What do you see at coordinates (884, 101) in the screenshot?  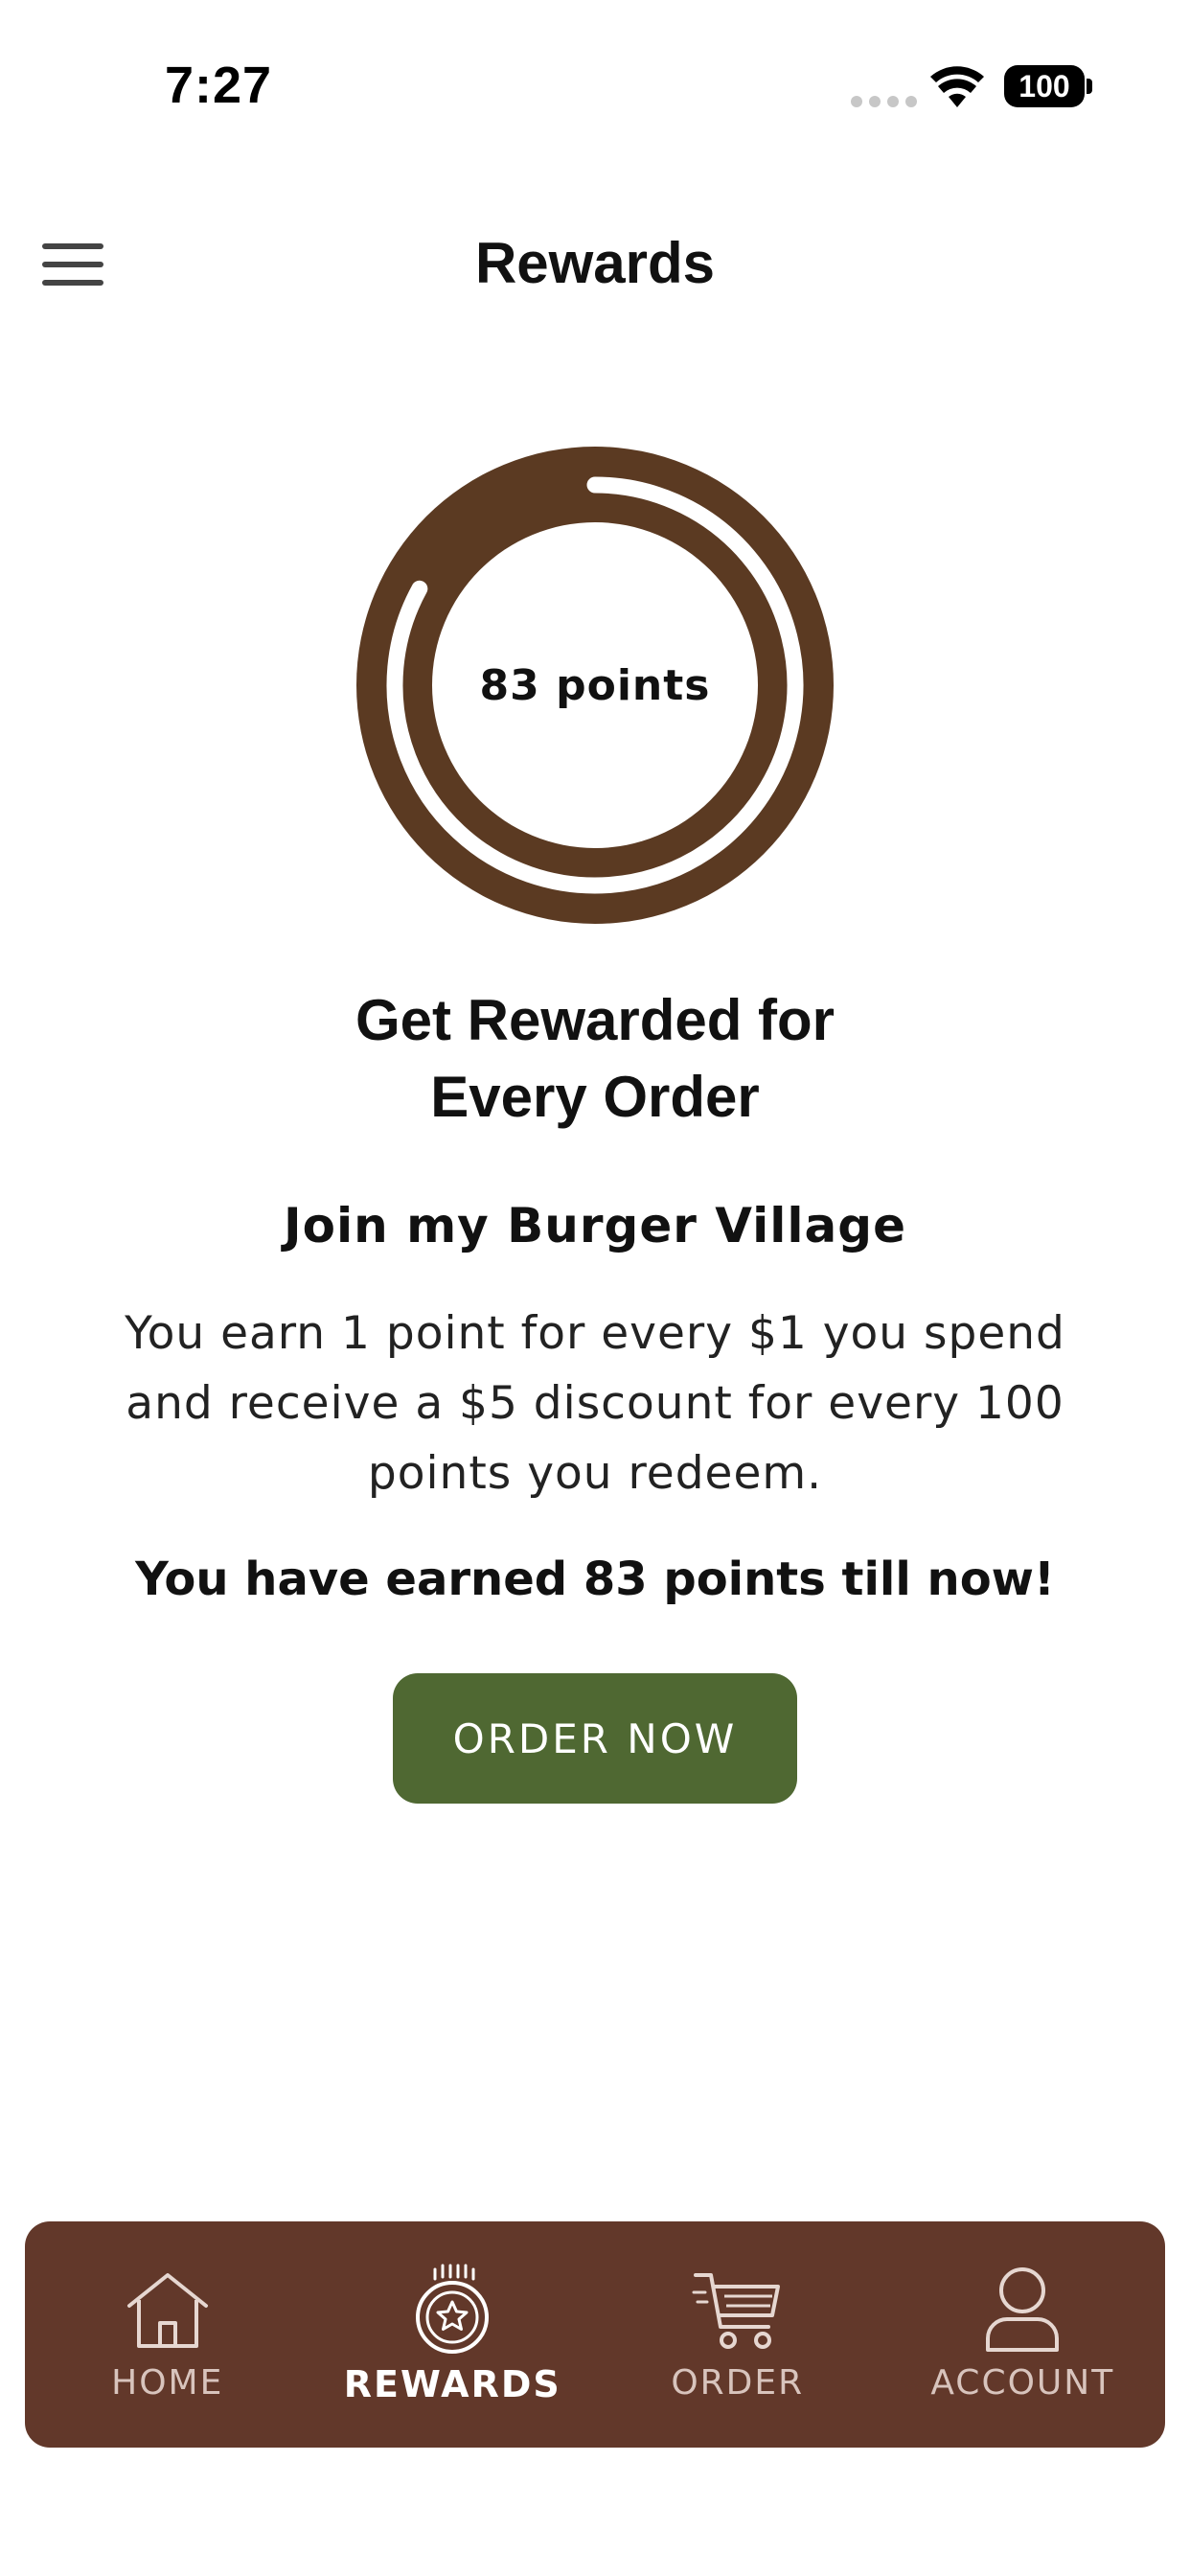 I see `cellular-signal-icon` at bounding box center [884, 101].